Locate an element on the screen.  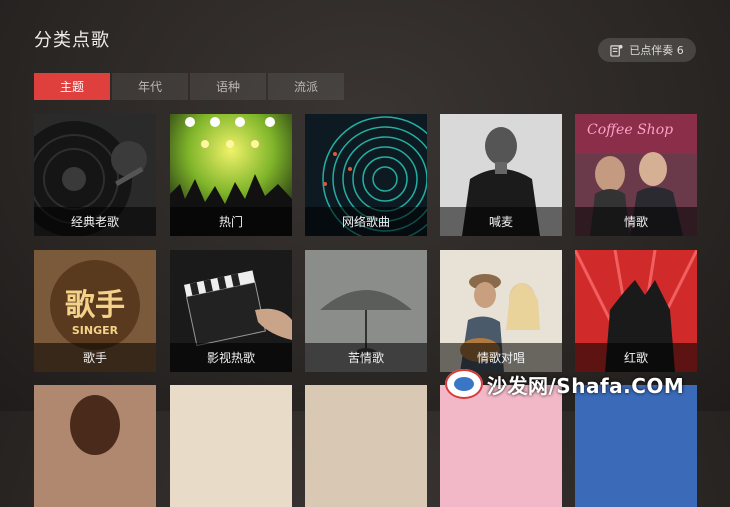
category-label: 情歌对唱 is located at coordinates (501, 357).